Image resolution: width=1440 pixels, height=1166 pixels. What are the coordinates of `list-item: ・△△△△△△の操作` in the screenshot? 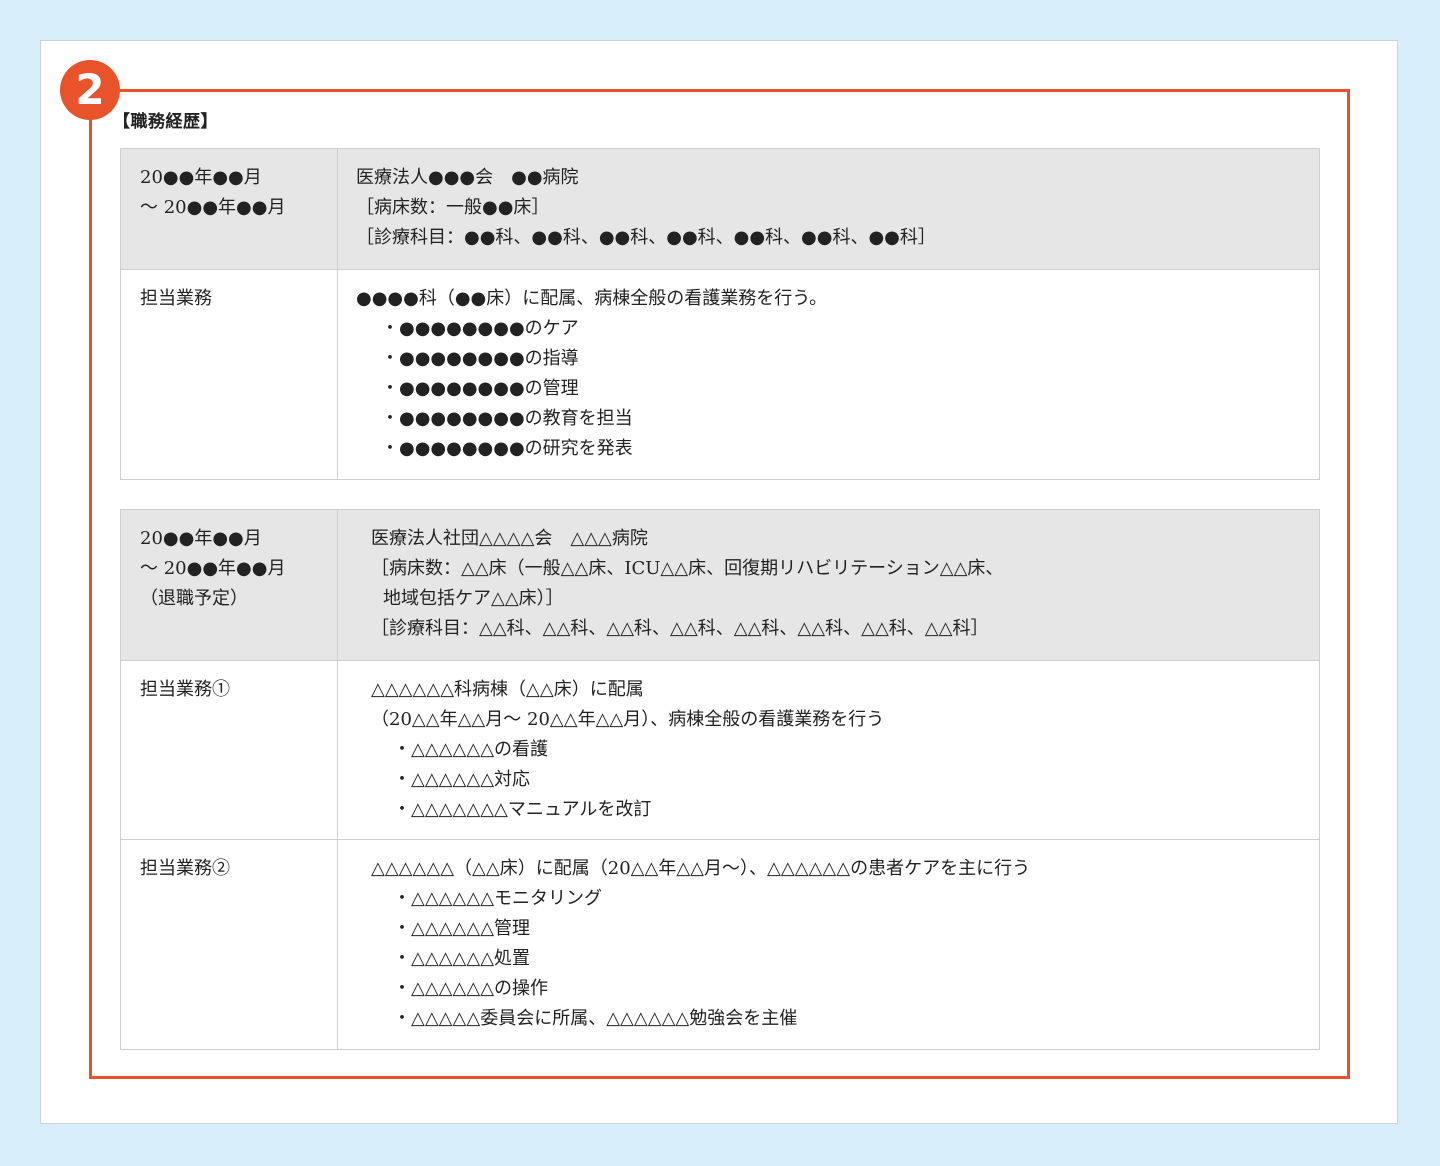 It's located at (471, 988).